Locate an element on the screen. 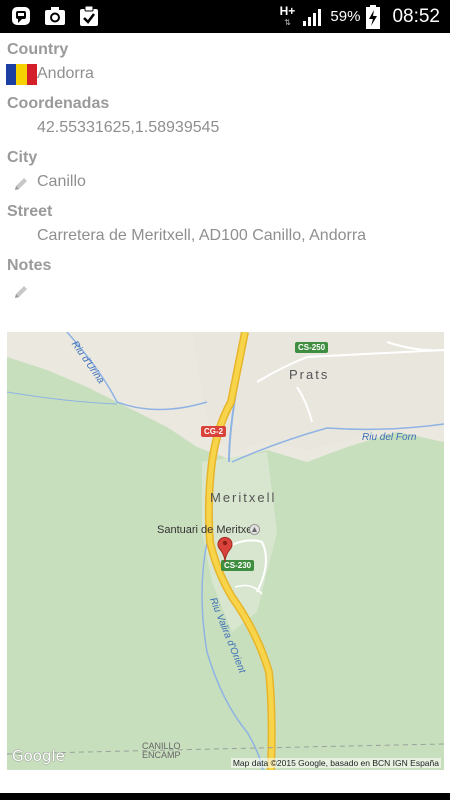  navigation-bar is located at coordinates (225, 796).